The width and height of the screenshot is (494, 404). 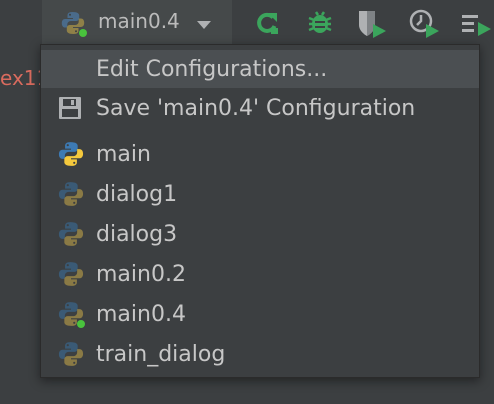 I want to click on menu-item-label: train_dialog, so click(x=161, y=354).